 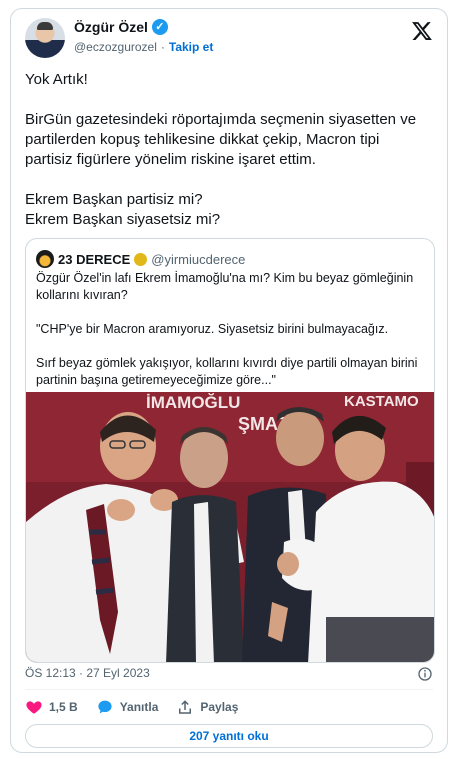 I want to click on x-logo-icon, so click(x=422, y=31).